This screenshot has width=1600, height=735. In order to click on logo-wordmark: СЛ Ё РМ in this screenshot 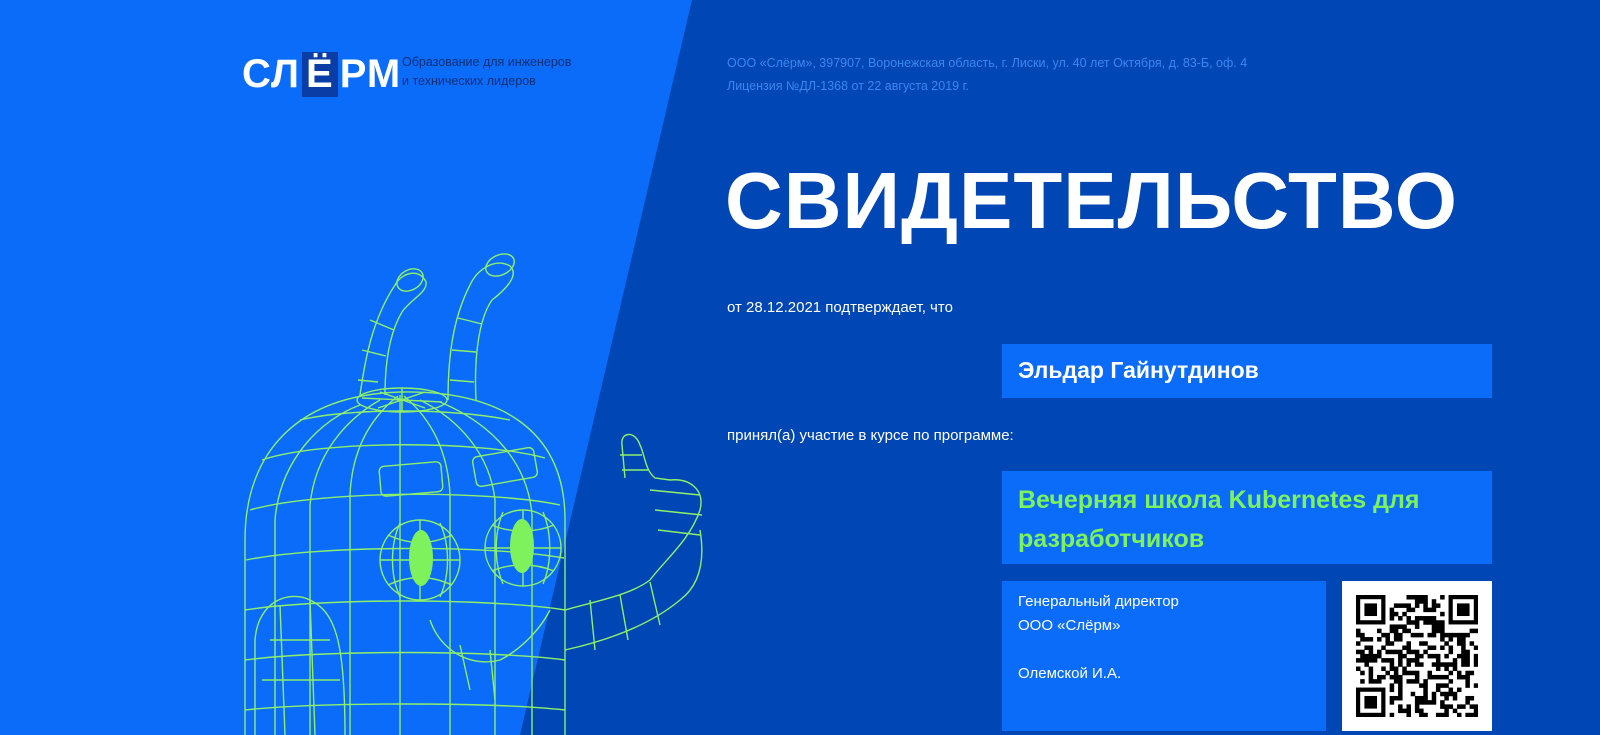, I will do `click(321, 74)`.